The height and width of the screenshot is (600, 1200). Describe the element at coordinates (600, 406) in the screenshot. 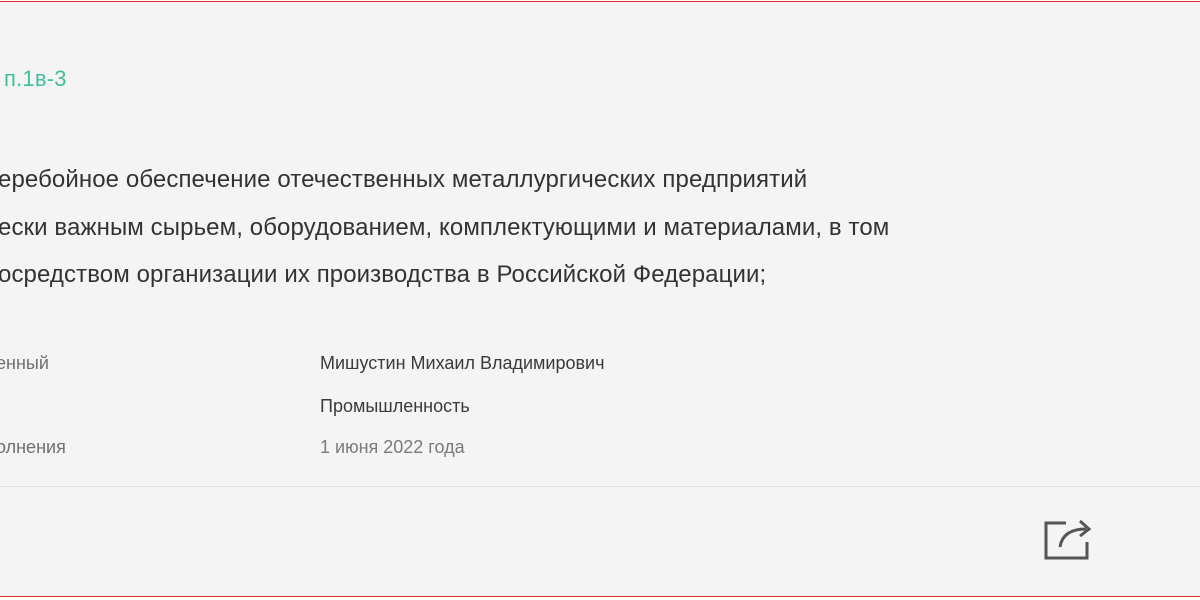

I see `detail-row-sector: Промышленность` at that location.